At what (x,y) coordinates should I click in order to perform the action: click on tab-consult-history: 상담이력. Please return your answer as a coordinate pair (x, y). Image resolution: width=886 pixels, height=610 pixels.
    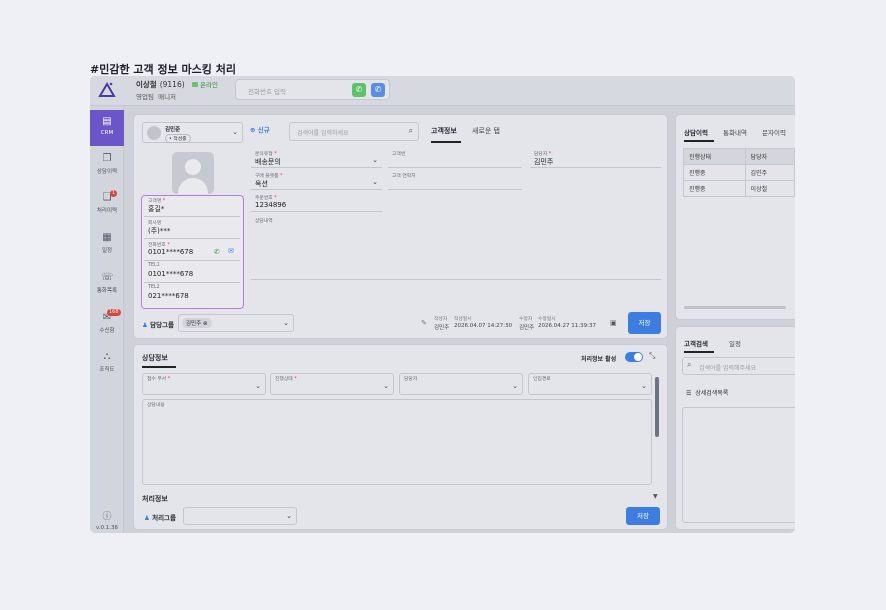
    Looking at the image, I should click on (696, 132).